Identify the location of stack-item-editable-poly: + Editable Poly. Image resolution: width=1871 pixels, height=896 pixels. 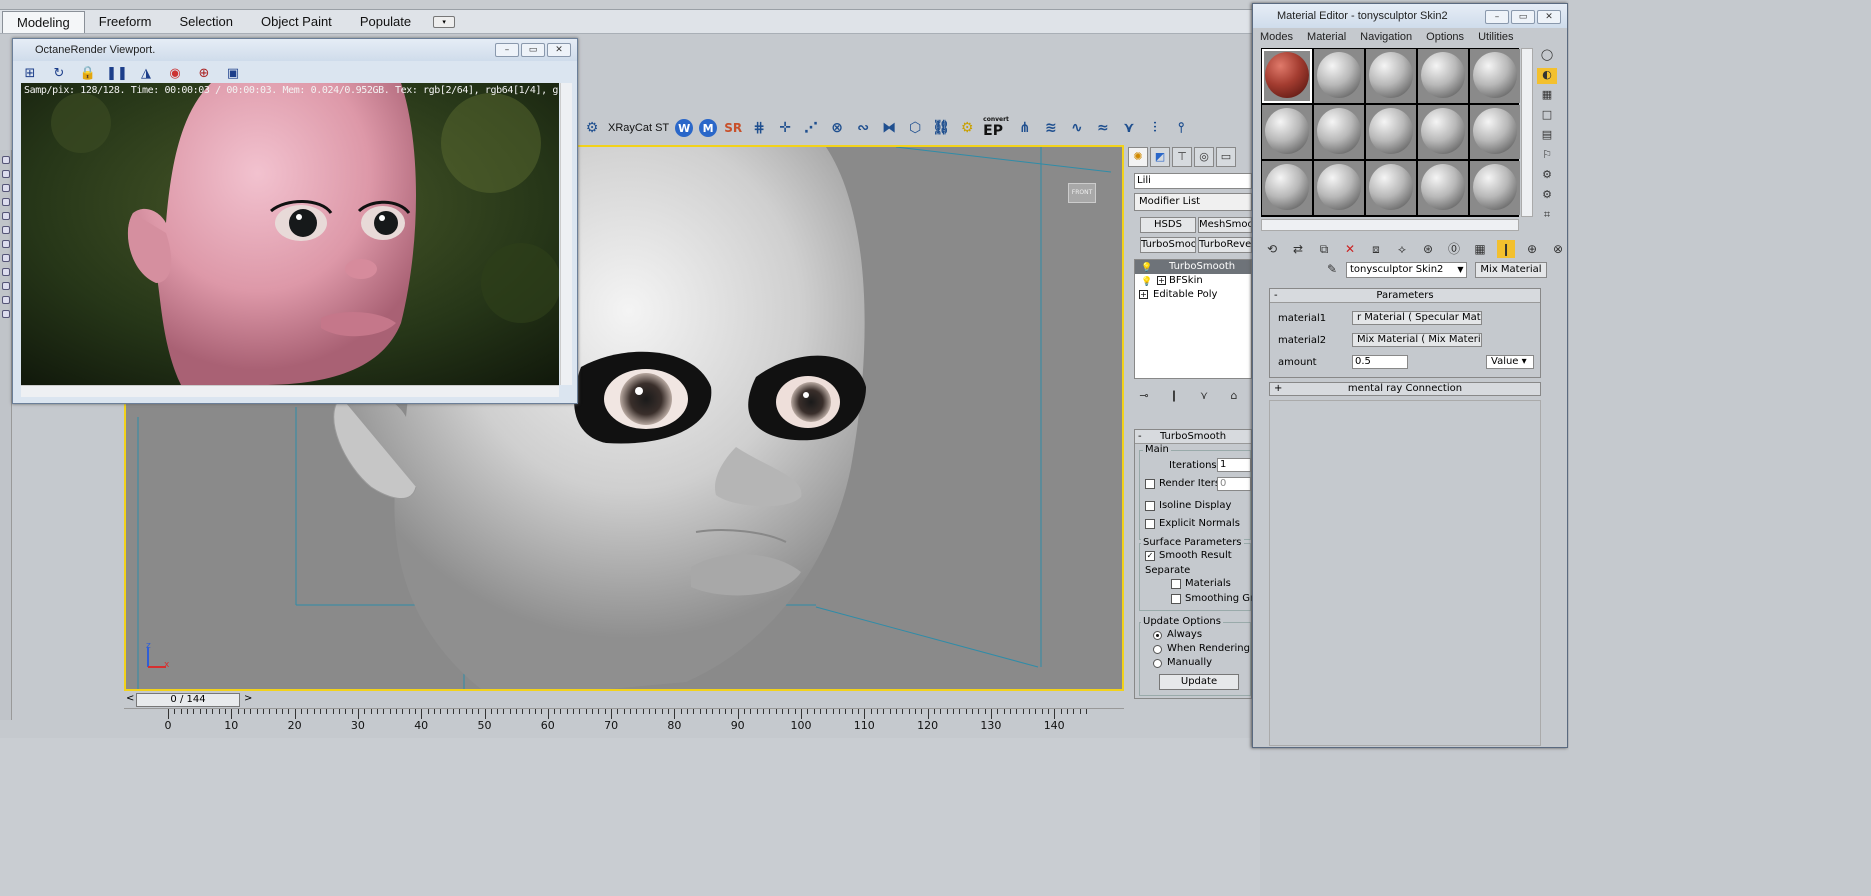
(1193, 295).